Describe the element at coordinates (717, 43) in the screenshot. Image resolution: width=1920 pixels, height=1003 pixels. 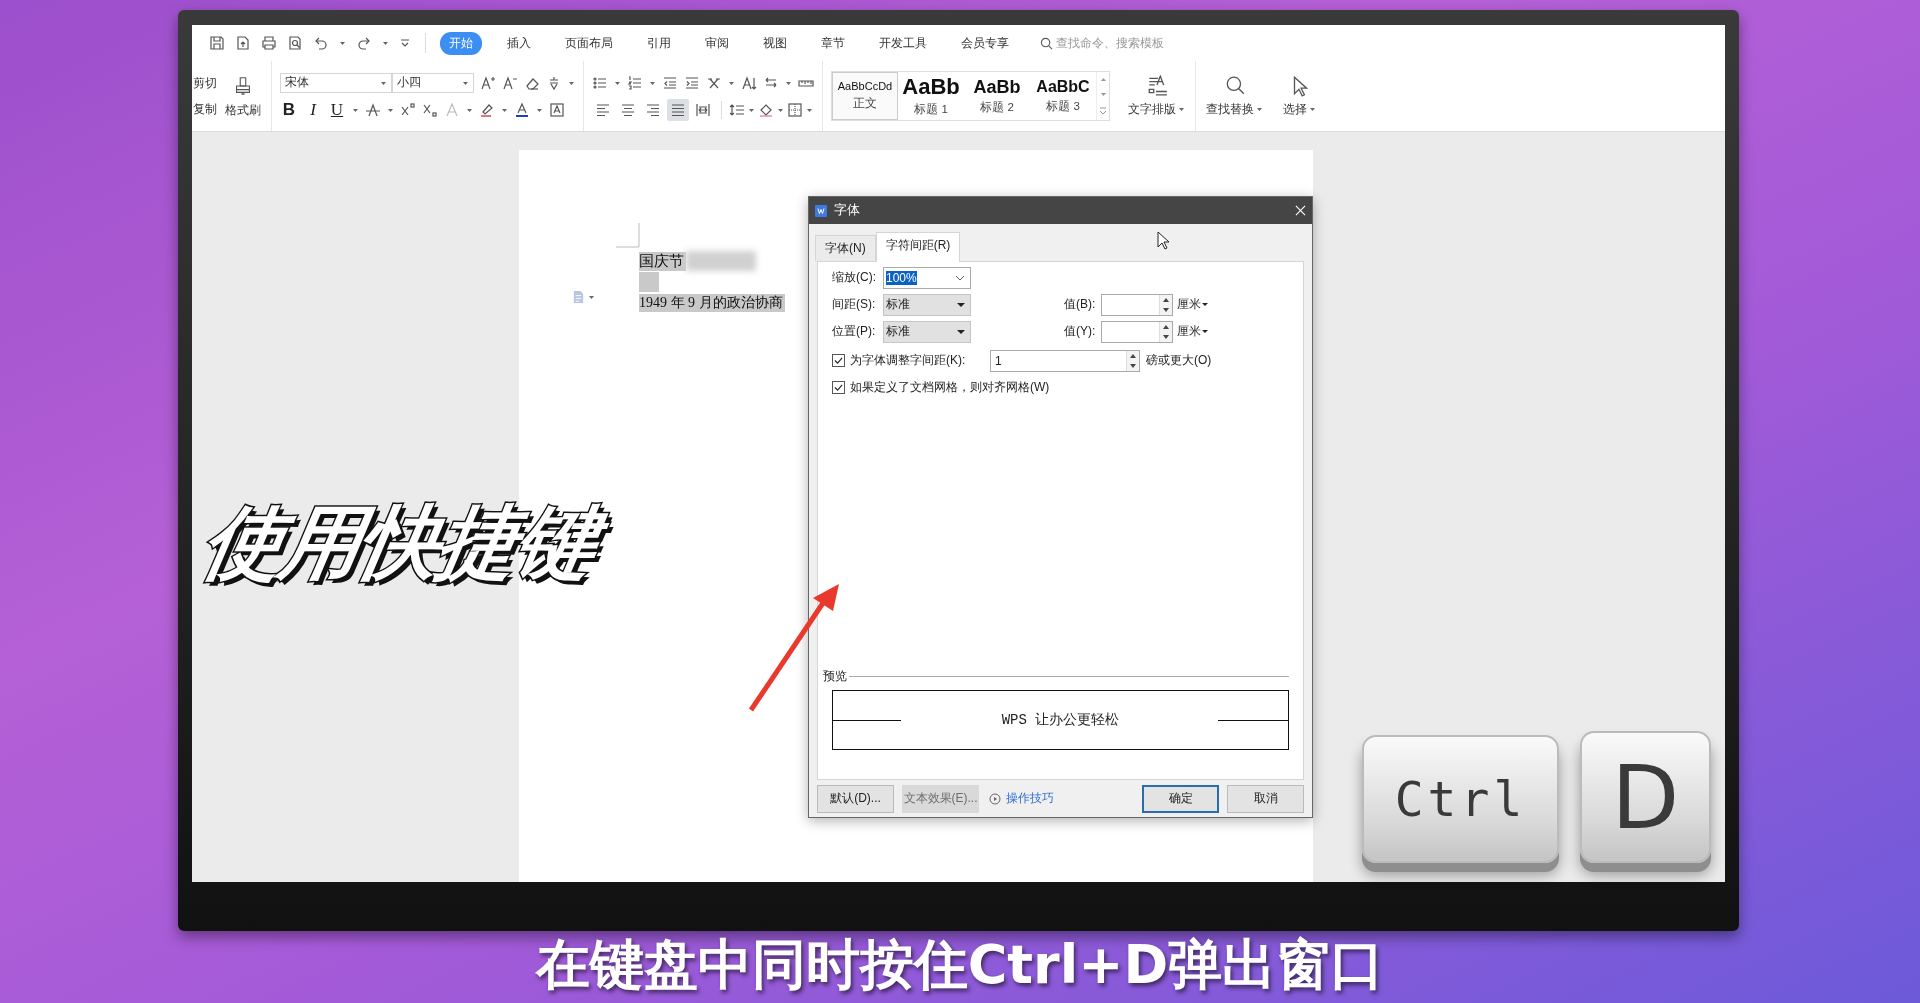
I see `ribbon-tab: 审阅` at that location.